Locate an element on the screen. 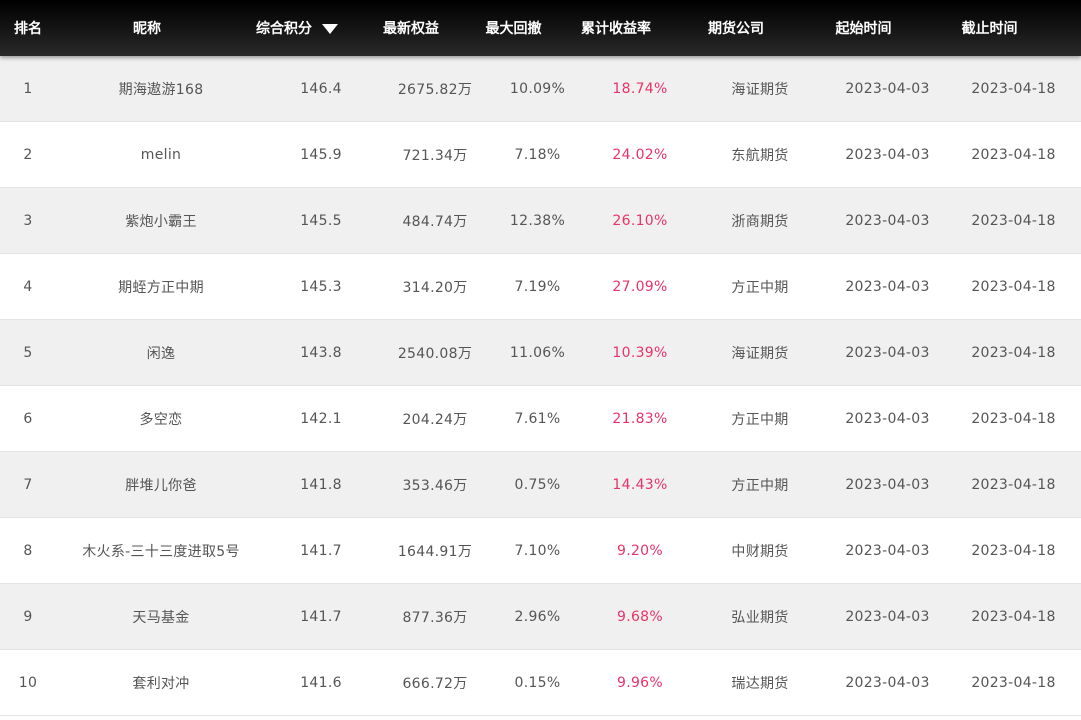 This screenshot has height=720, width=1081. company-cell: 东航期货 is located at coordinates (760, 155).